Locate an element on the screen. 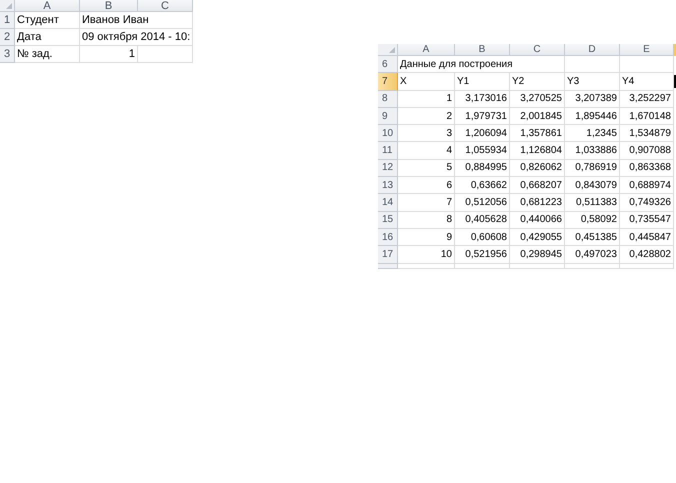 The height and width of the screenshot is (483, 676). cell-text: Y4 is located at coordinates (628, 81).